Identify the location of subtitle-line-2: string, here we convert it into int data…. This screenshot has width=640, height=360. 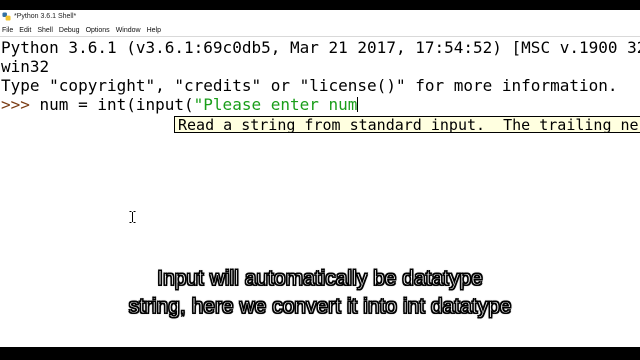
(320, 307).